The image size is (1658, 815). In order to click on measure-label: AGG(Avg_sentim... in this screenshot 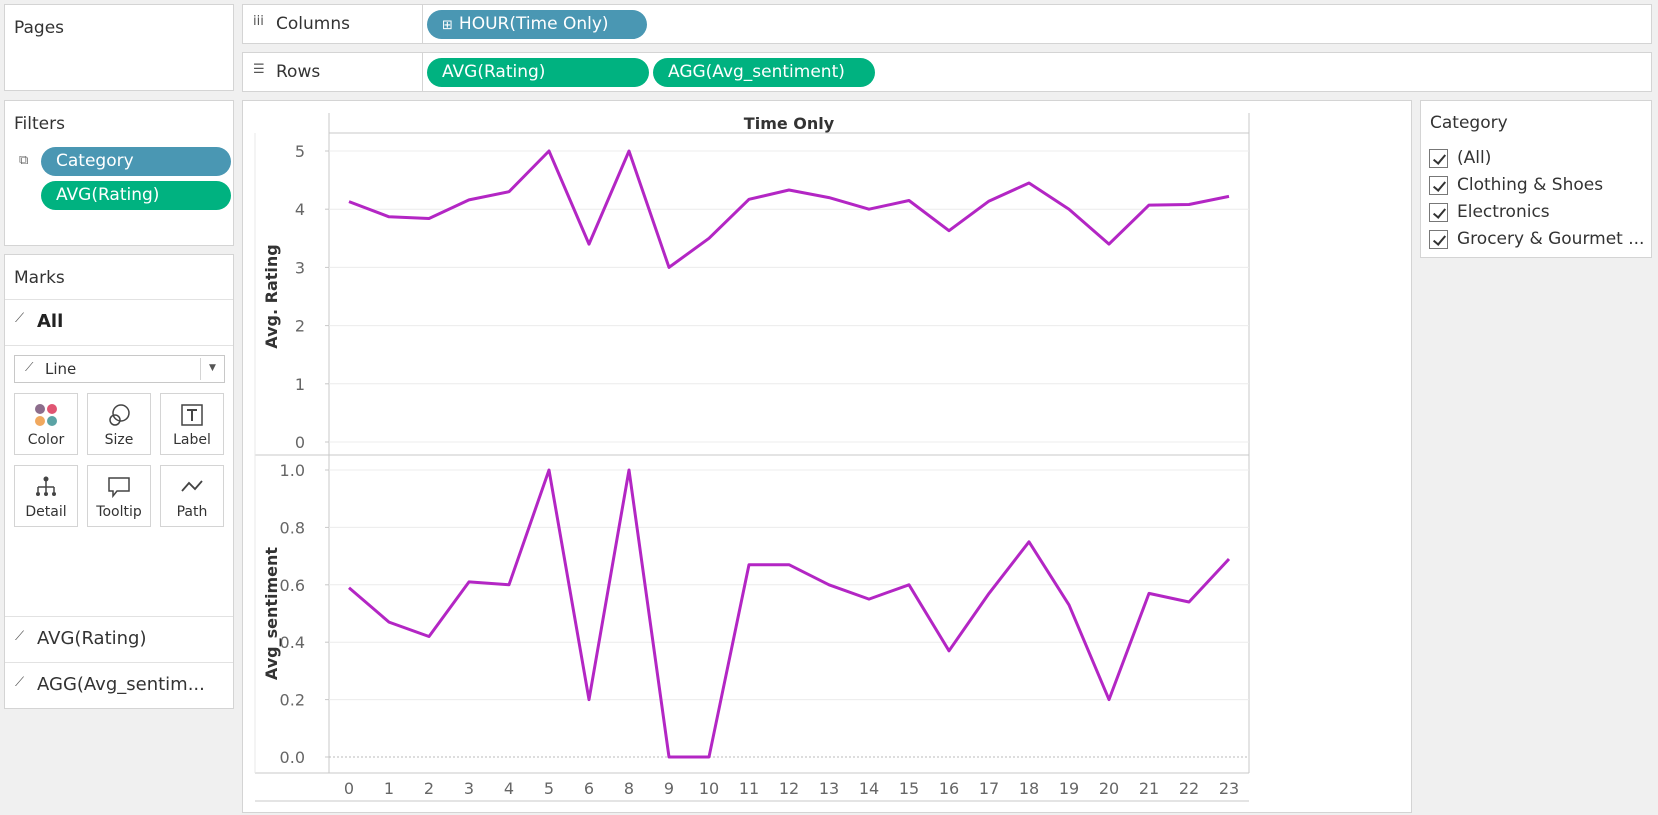, I will do `click(121, 684)`.